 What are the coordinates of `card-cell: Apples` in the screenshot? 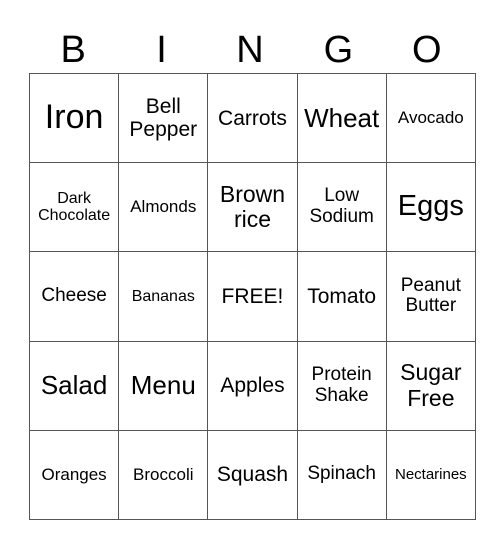 It's located at (252, 385).